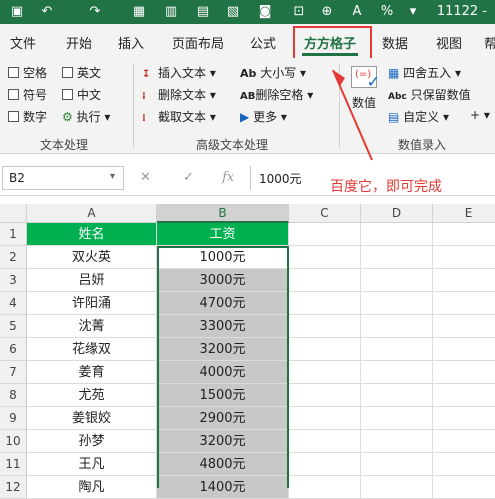 The width and height of the screenshot is (495, 499). What do you see at coordinates (223, 234) in the screenshot?
I see `header-cell-salary: 工资` at bounding box center [223, 234].